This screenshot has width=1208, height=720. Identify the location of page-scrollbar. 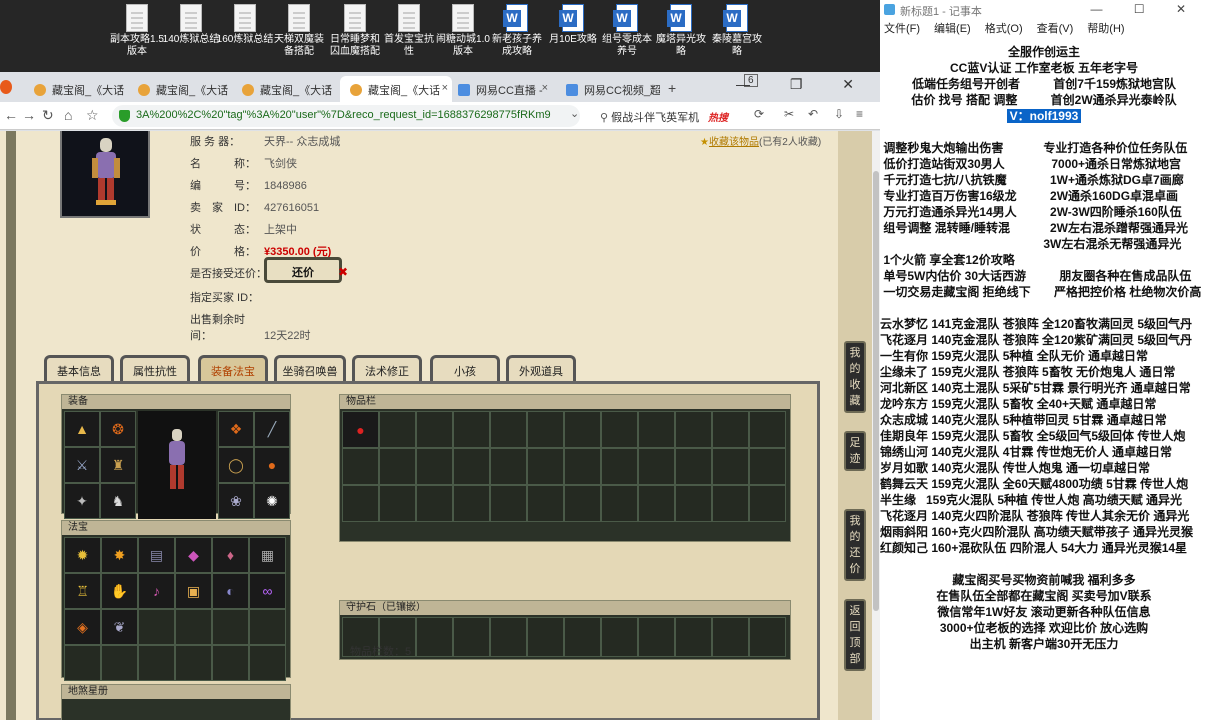
(876, 425).